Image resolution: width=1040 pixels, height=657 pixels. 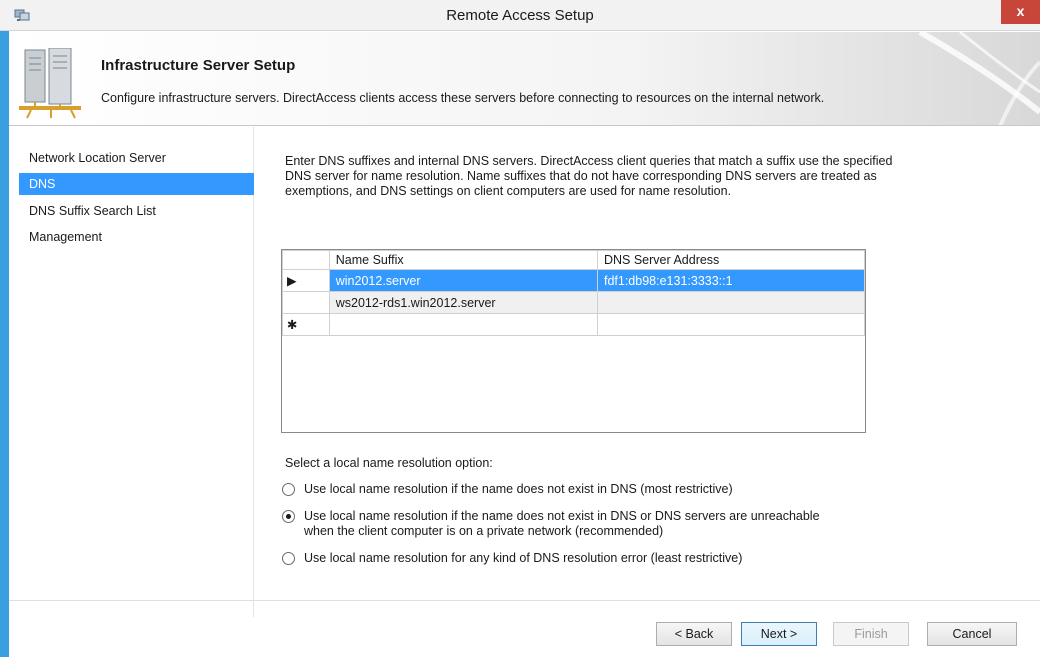 What do you see at coordinates (136, 211) in the screenshot?
I see `nav-item-dns-suffix-search-list: DNS Suffix Search List` at bounding box center [136, 211].